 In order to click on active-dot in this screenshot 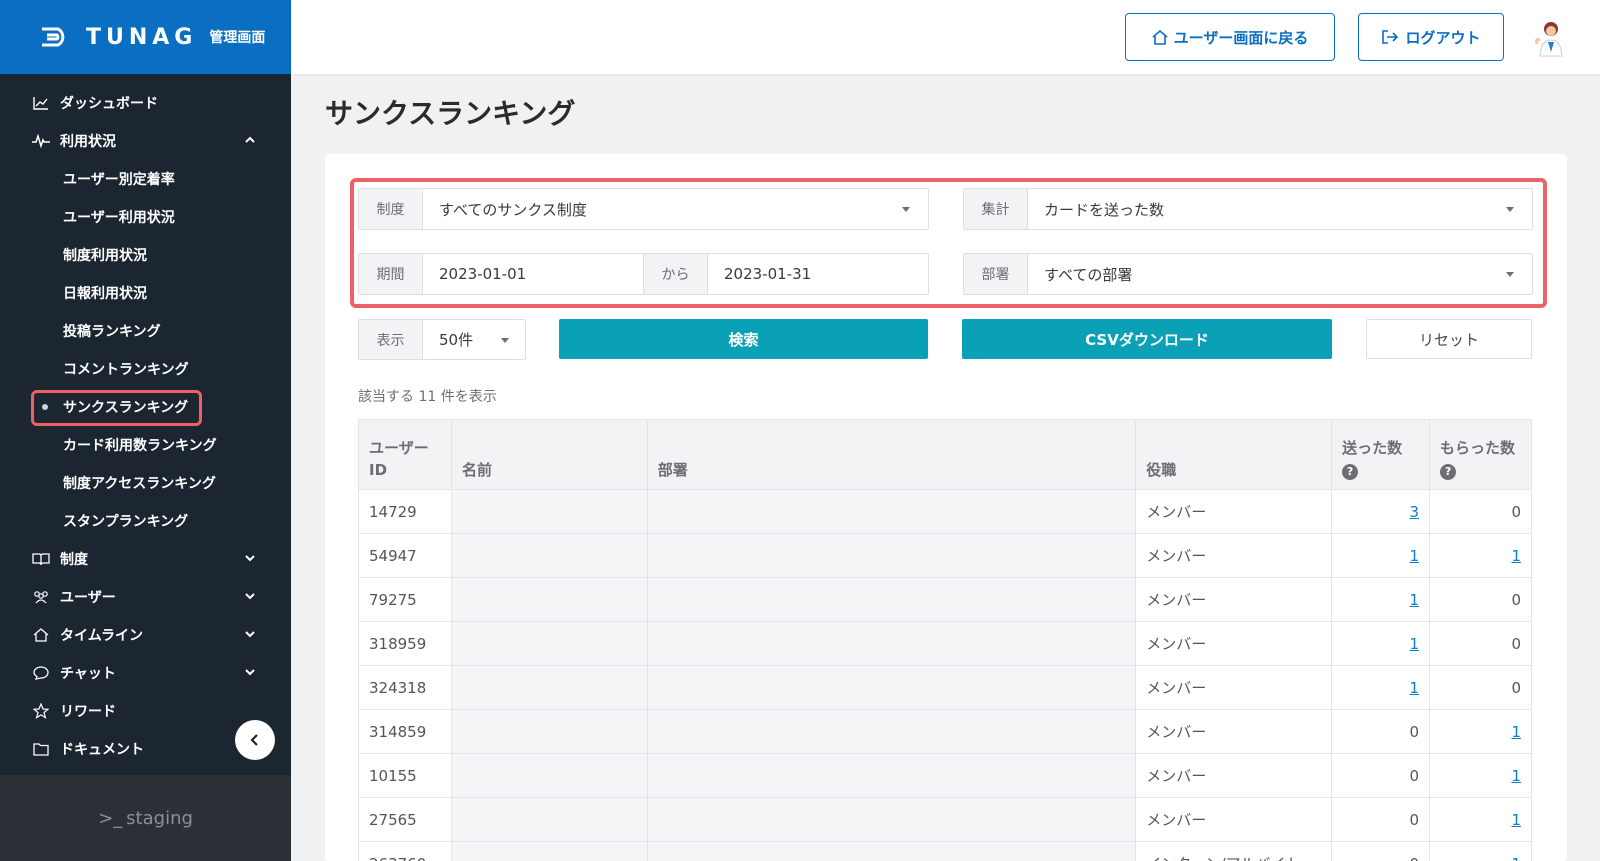, I will do `click(45, 407)`.